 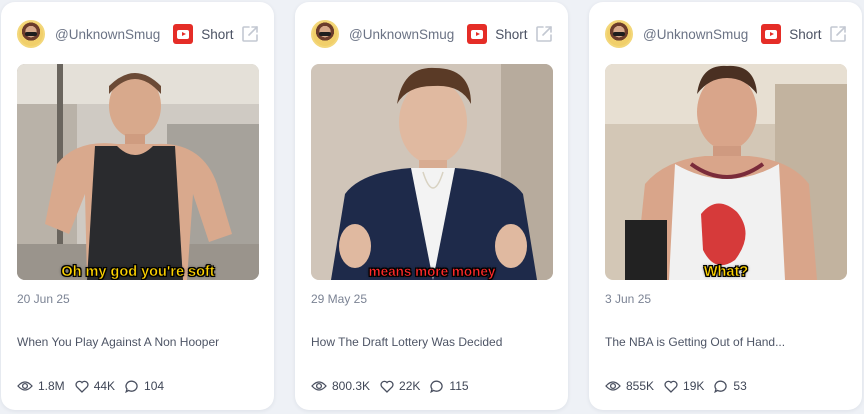 I want to click on likes-stat: 44K, so click(x=95, y=386).